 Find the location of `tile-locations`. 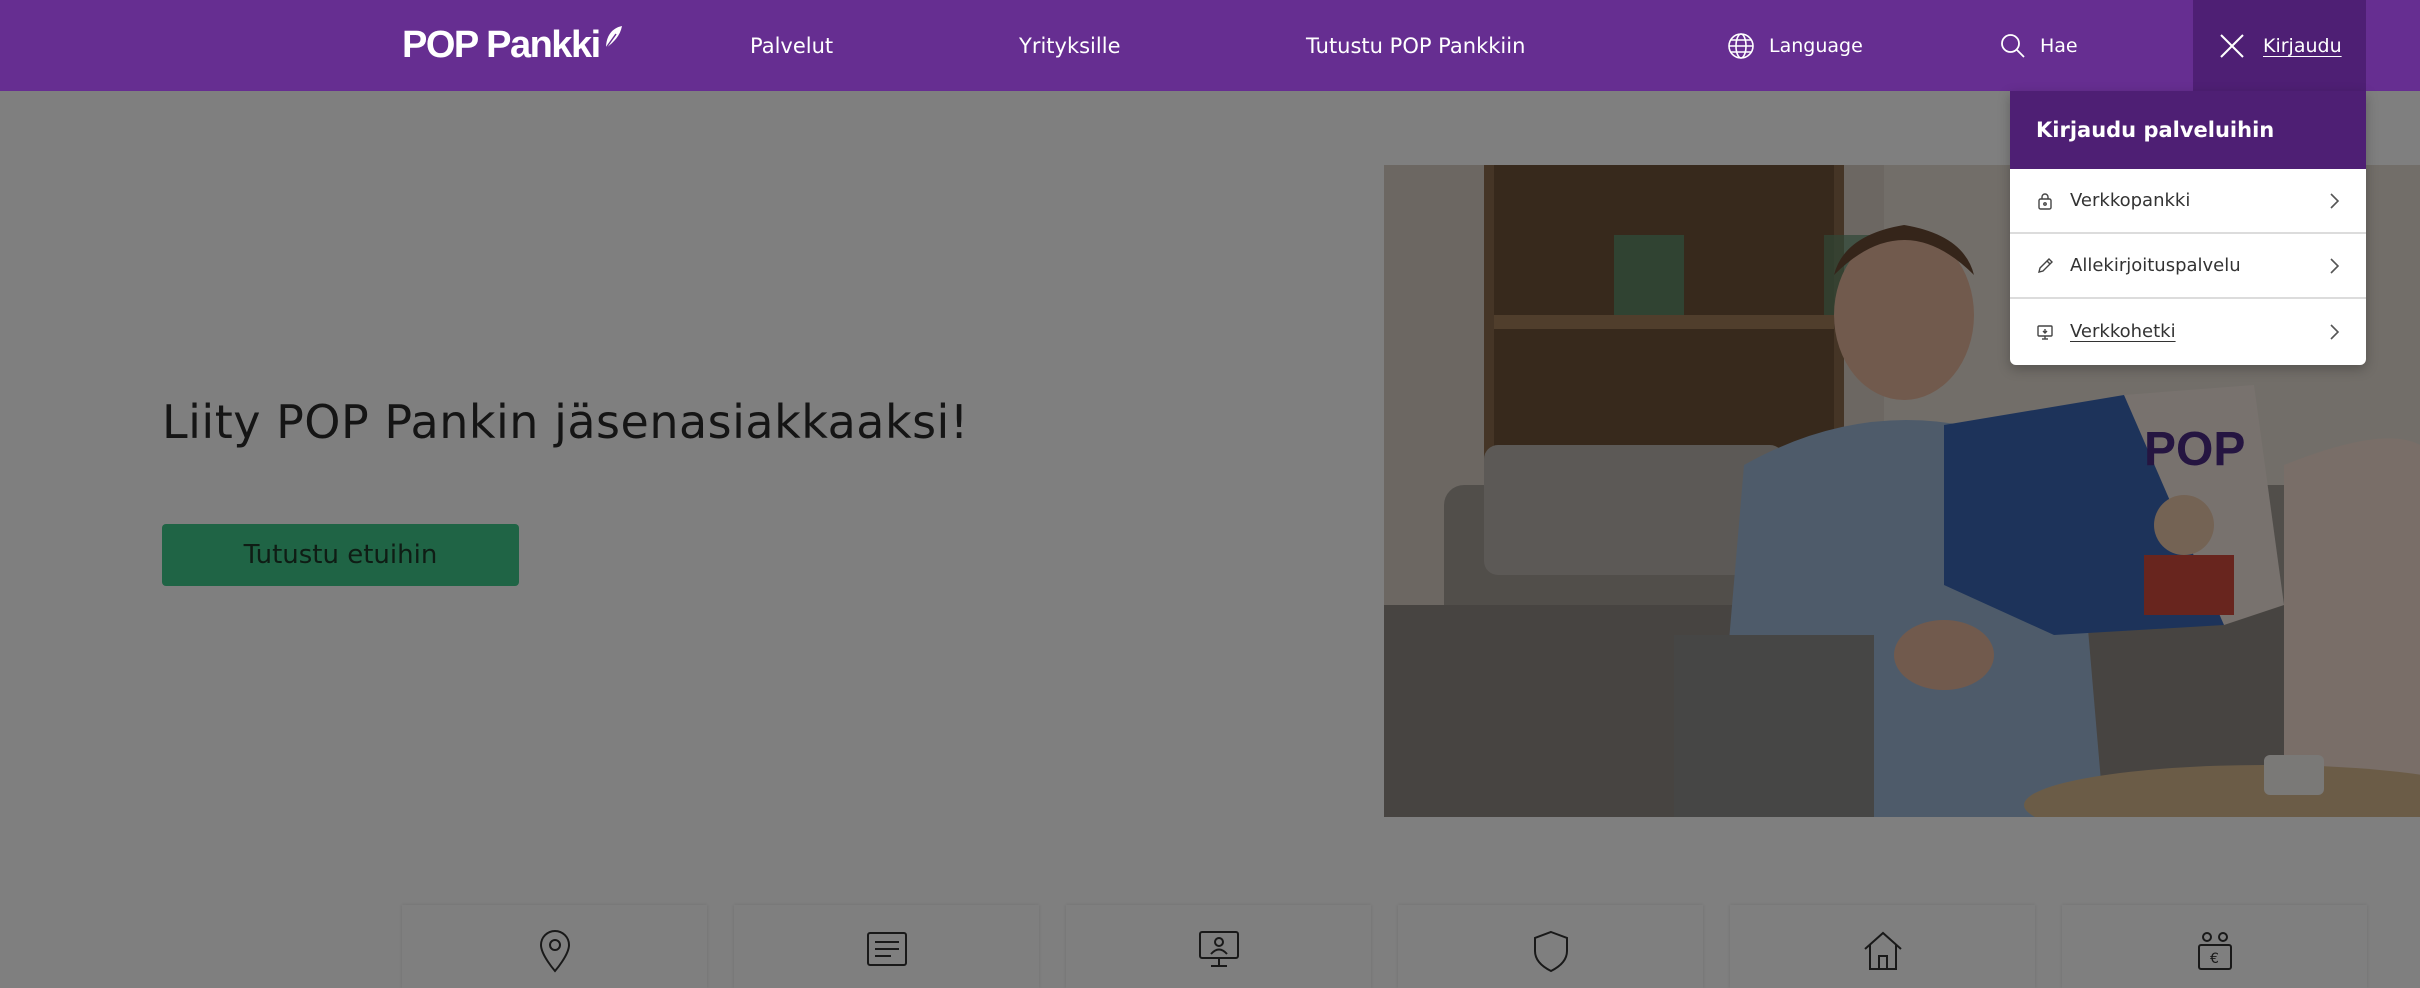

tile-locations is located at coordinates (554, 946).